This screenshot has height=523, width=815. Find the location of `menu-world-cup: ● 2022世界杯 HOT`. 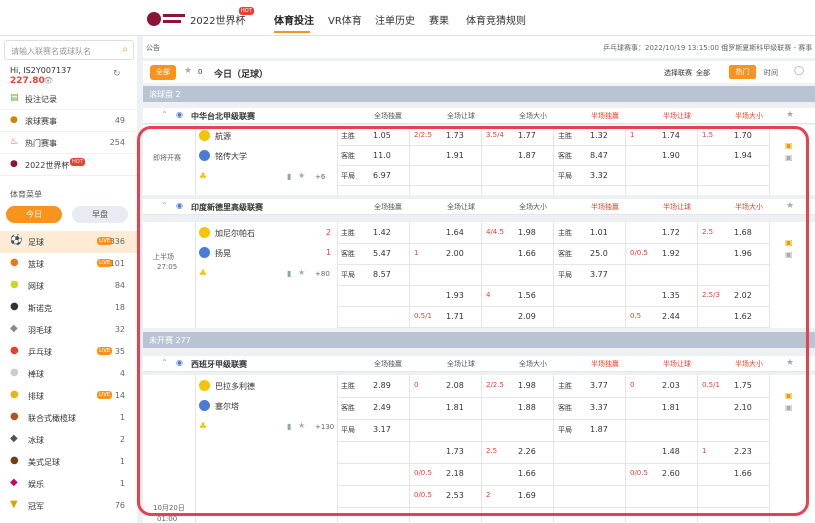

menu-world-cup: ● 2022世界杯 HOT is located at coordinates (68, 165).